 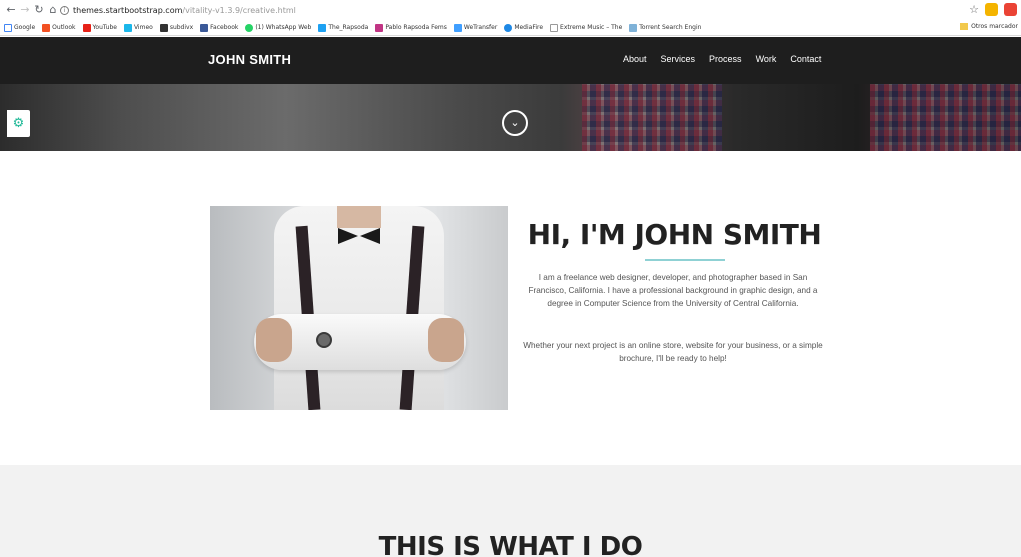 What do you see at coordinates (379, 27) in the screenshot?
I see `instagram-icon` at bounding box center [379, 27].